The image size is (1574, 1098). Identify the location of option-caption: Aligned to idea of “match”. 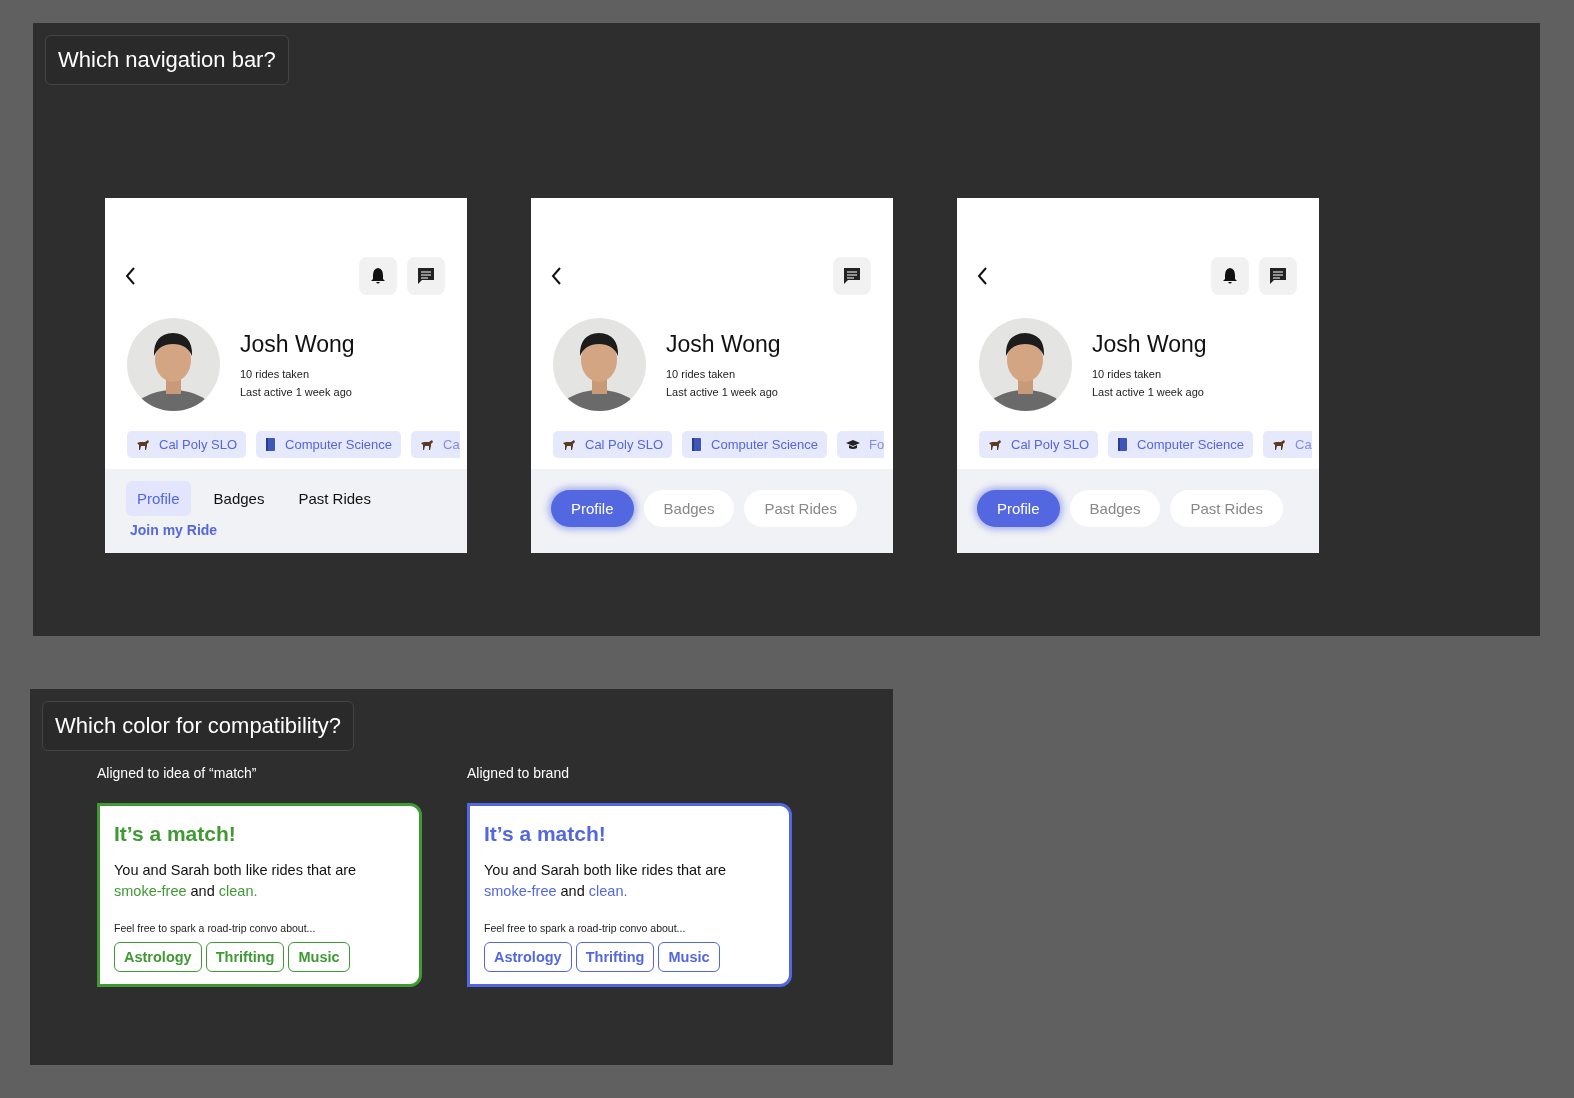
(177, 773).